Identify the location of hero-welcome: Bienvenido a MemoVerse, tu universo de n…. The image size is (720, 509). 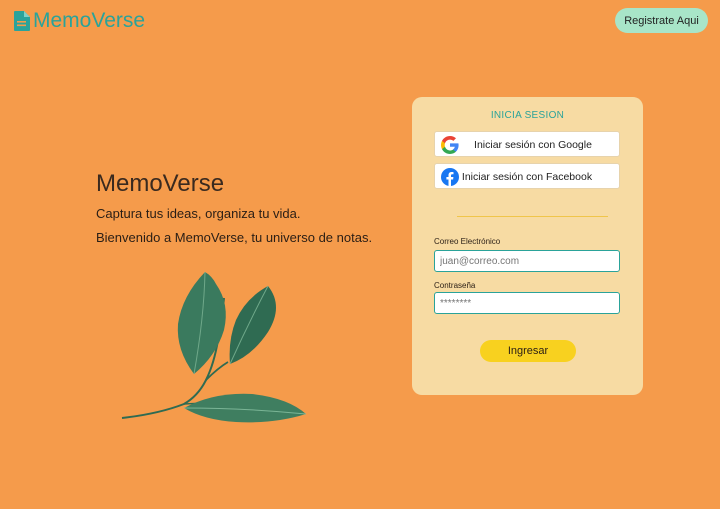
(234, 237).